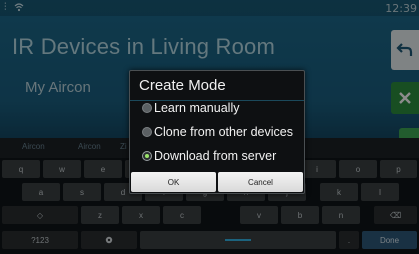 The height and width of the screenshot is (254, 419). What do you see at coordinates (223, 132) in the screenshot?
I see `option-label: Clone from other devices` at bounding box center [223, 132].